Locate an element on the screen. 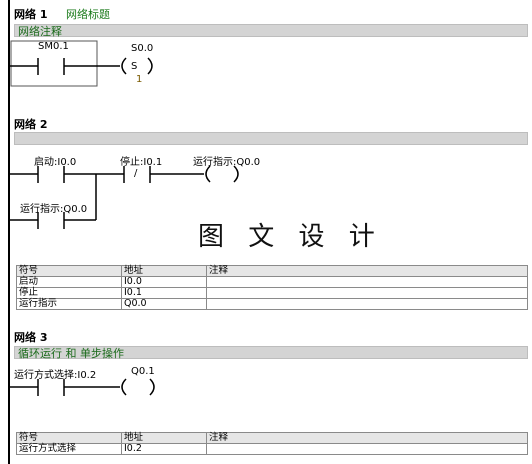  contact-mode-label: 运行方式选择:I0.2 is located at coordinates (55, 375).